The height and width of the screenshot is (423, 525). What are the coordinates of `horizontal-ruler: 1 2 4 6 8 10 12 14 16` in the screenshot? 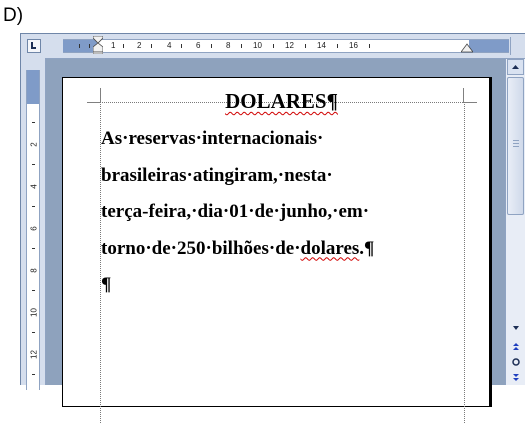 It's located at (286, 45).